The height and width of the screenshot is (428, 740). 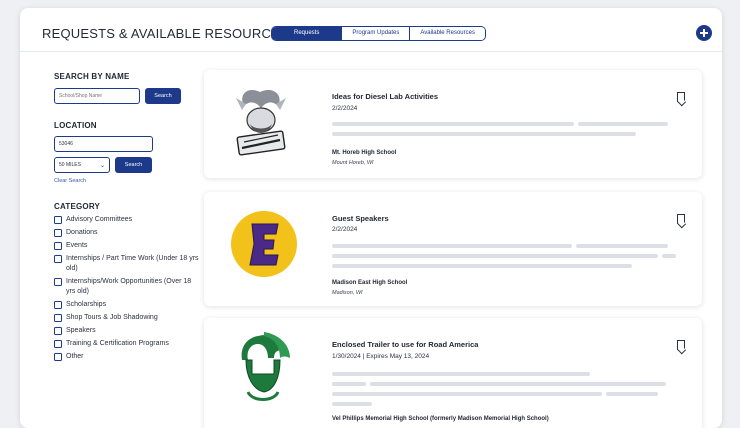 I want to click on category-title: CATEGORY, so click(x=77, y=206).